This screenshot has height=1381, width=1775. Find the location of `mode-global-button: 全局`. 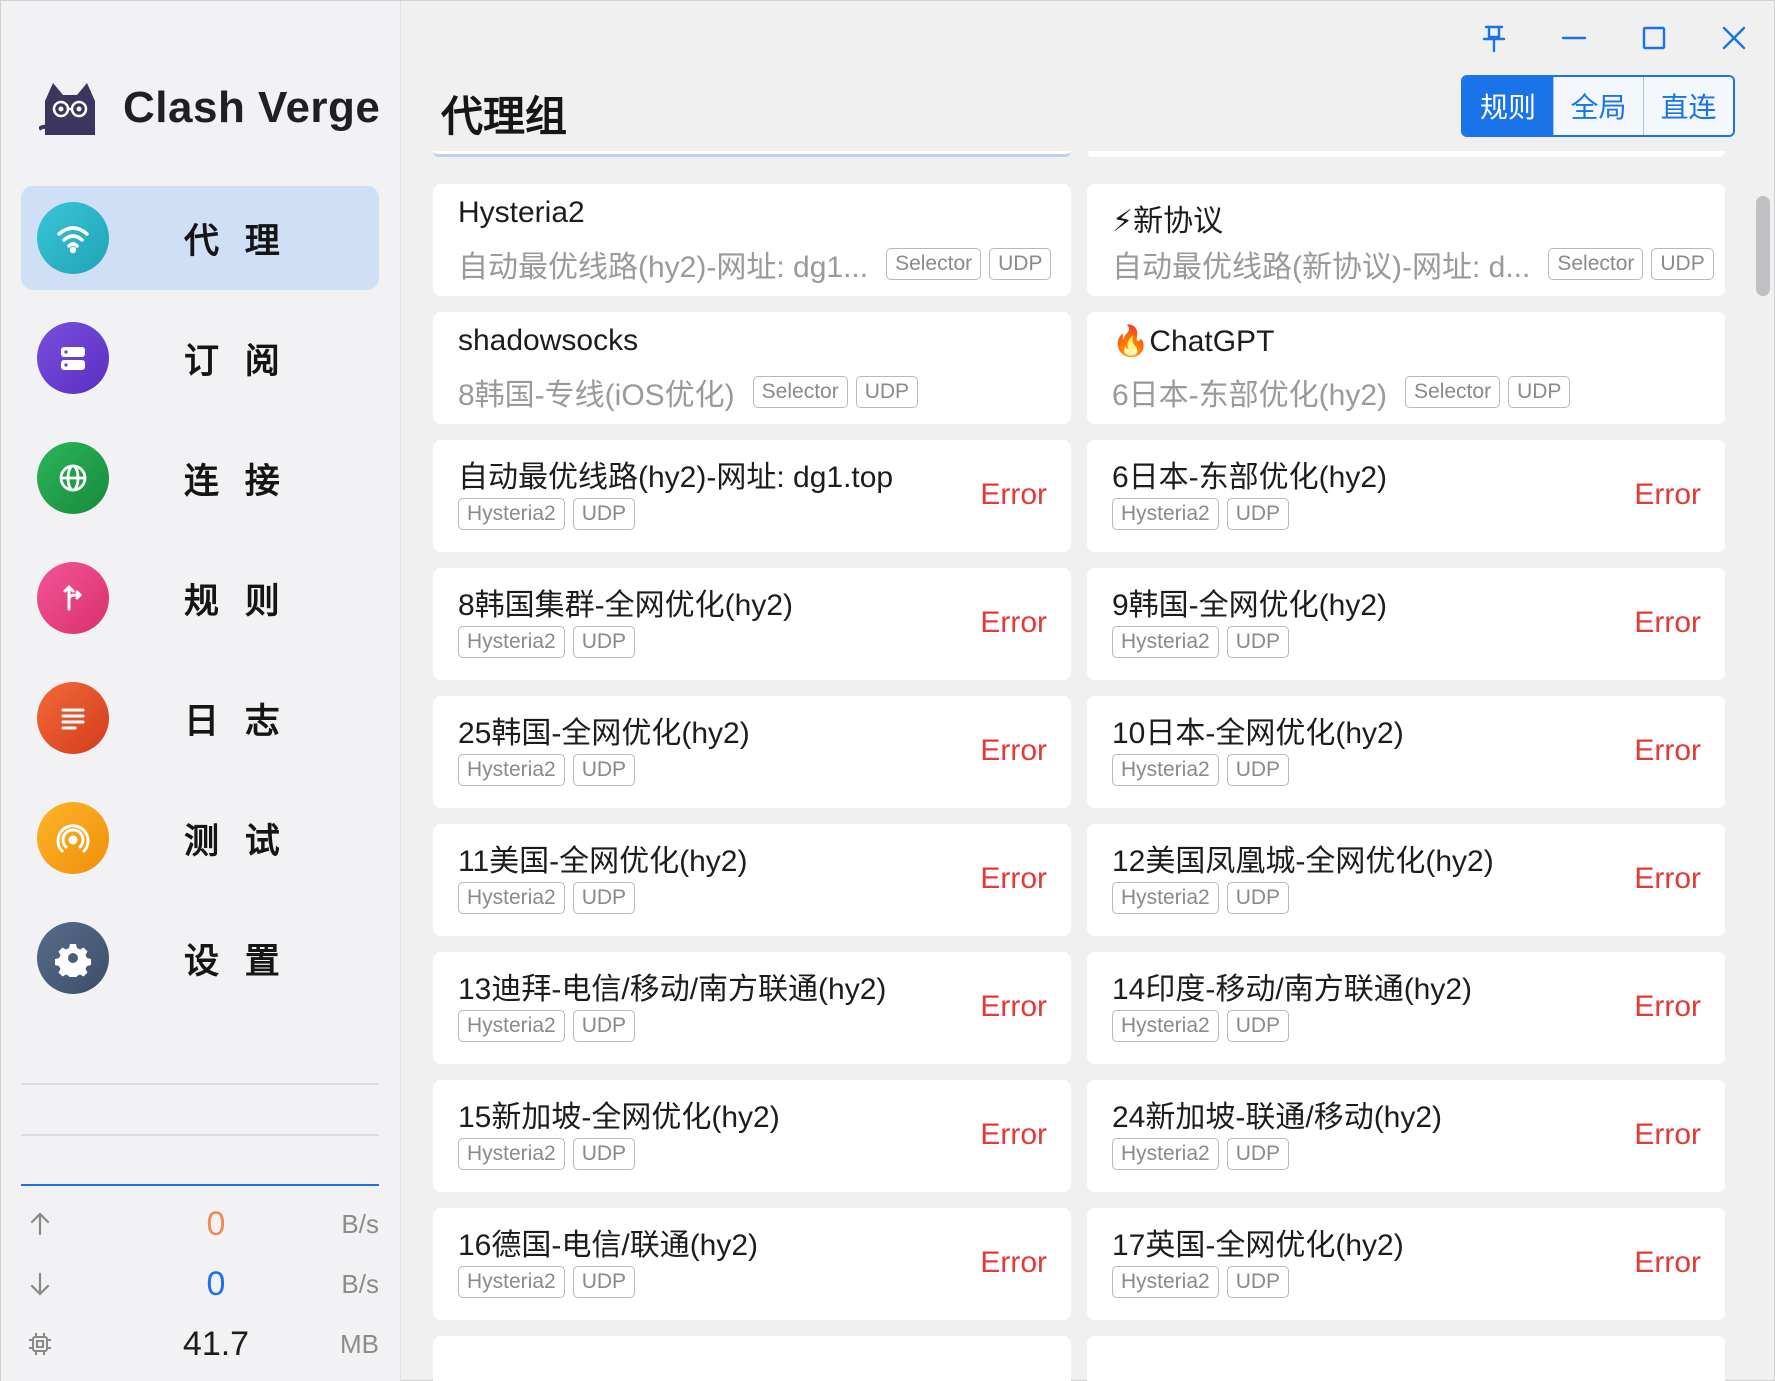

mode-global-button: 全局 is located at coordinates (1598, 106).